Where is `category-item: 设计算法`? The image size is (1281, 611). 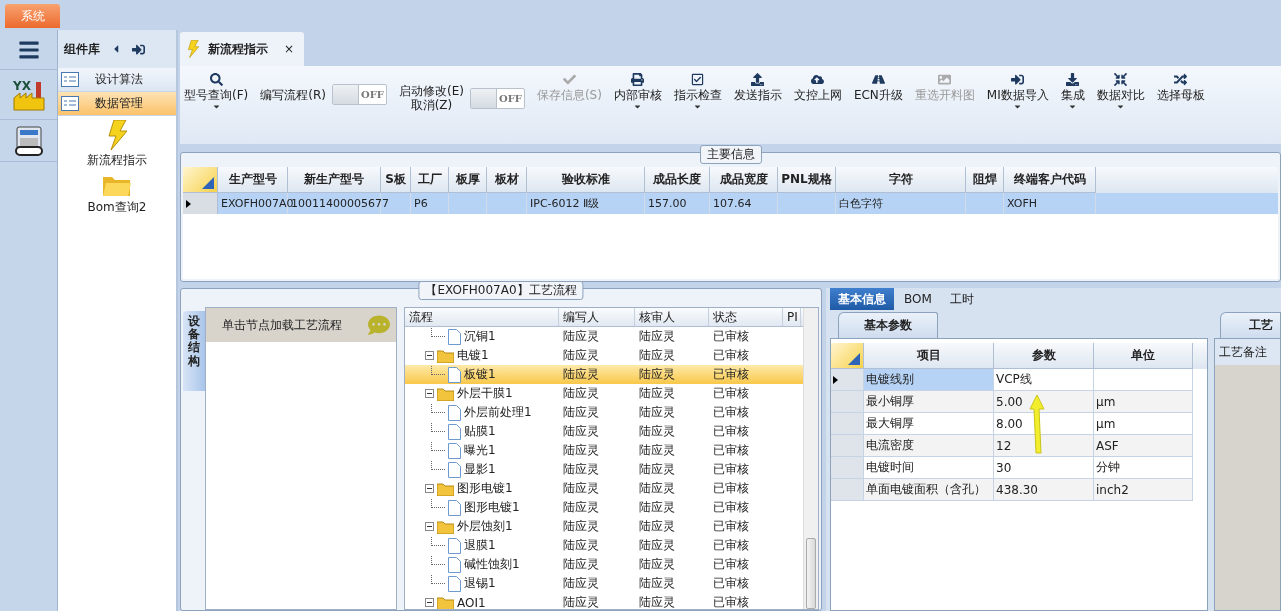 category-item: 设计算法 is located at coordinates (117, 80).